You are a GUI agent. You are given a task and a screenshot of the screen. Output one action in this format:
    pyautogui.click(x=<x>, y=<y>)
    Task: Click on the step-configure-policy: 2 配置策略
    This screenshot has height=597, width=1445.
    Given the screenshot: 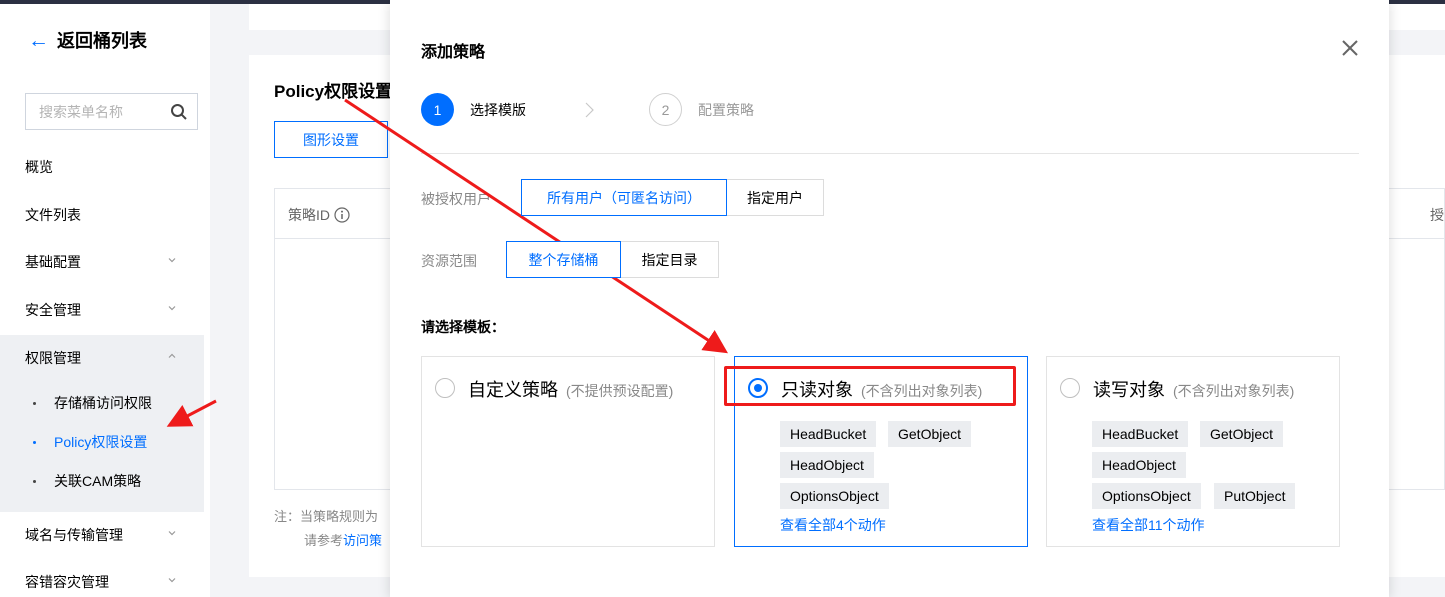 What is the action you would take?
    pyautogui.click(x=701, y=109)
    